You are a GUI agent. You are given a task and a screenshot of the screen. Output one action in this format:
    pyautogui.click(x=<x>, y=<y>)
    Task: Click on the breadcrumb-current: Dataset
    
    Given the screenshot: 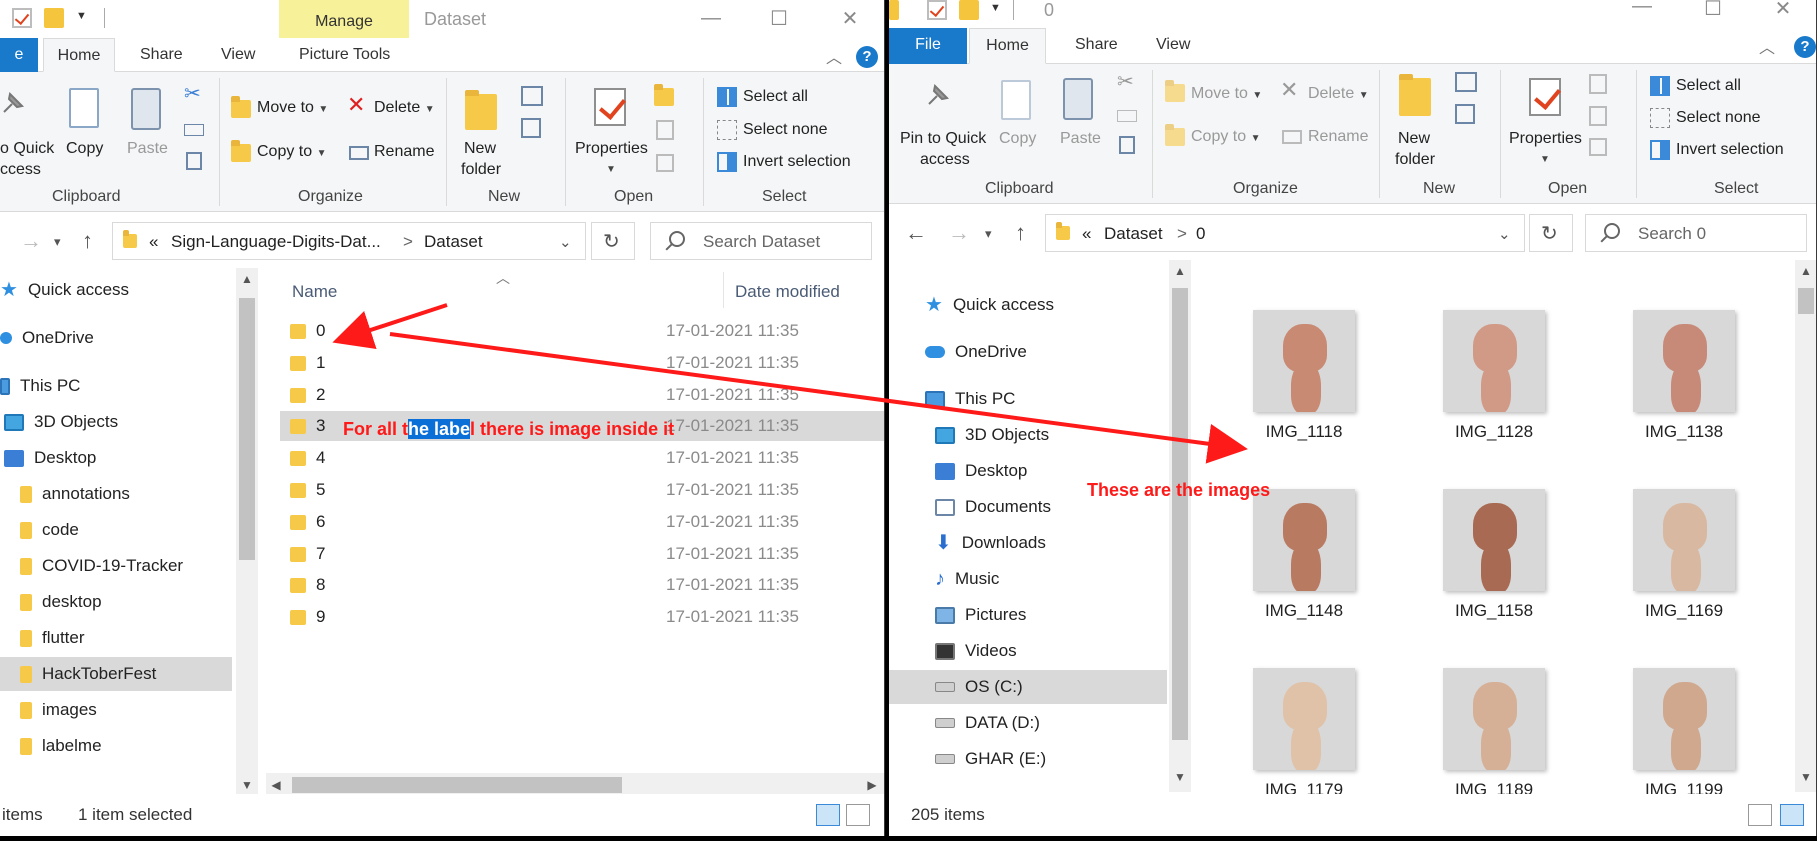 What is the action you would take?
    pyautogui.click(x=453, y=242)
    